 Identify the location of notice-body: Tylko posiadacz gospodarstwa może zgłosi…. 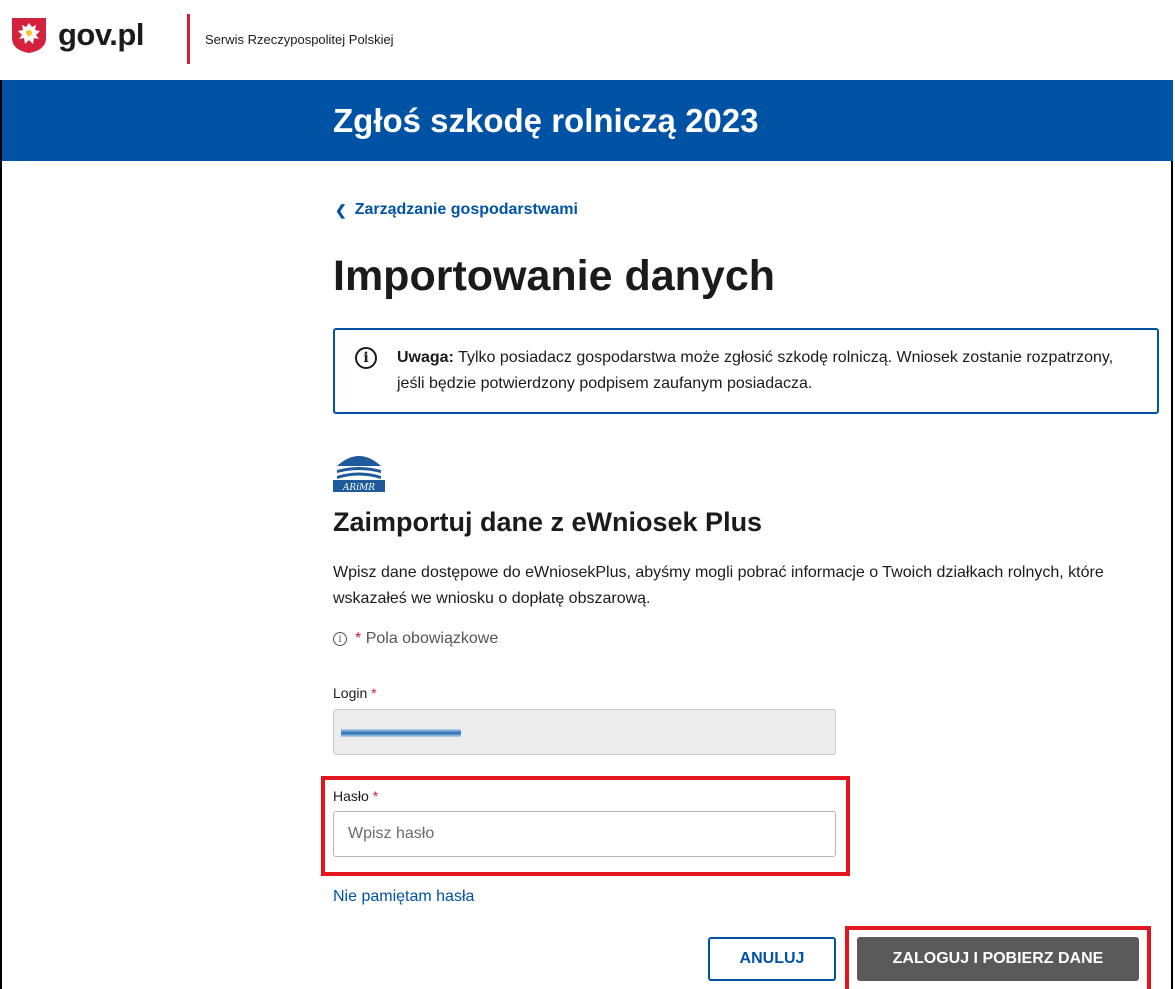
(755, 370).